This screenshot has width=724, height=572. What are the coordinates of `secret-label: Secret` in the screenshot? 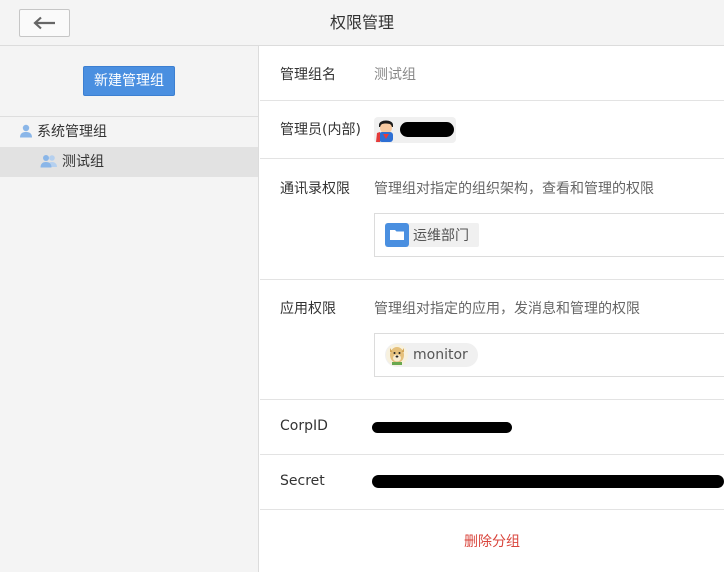 It's located at (302, 481).